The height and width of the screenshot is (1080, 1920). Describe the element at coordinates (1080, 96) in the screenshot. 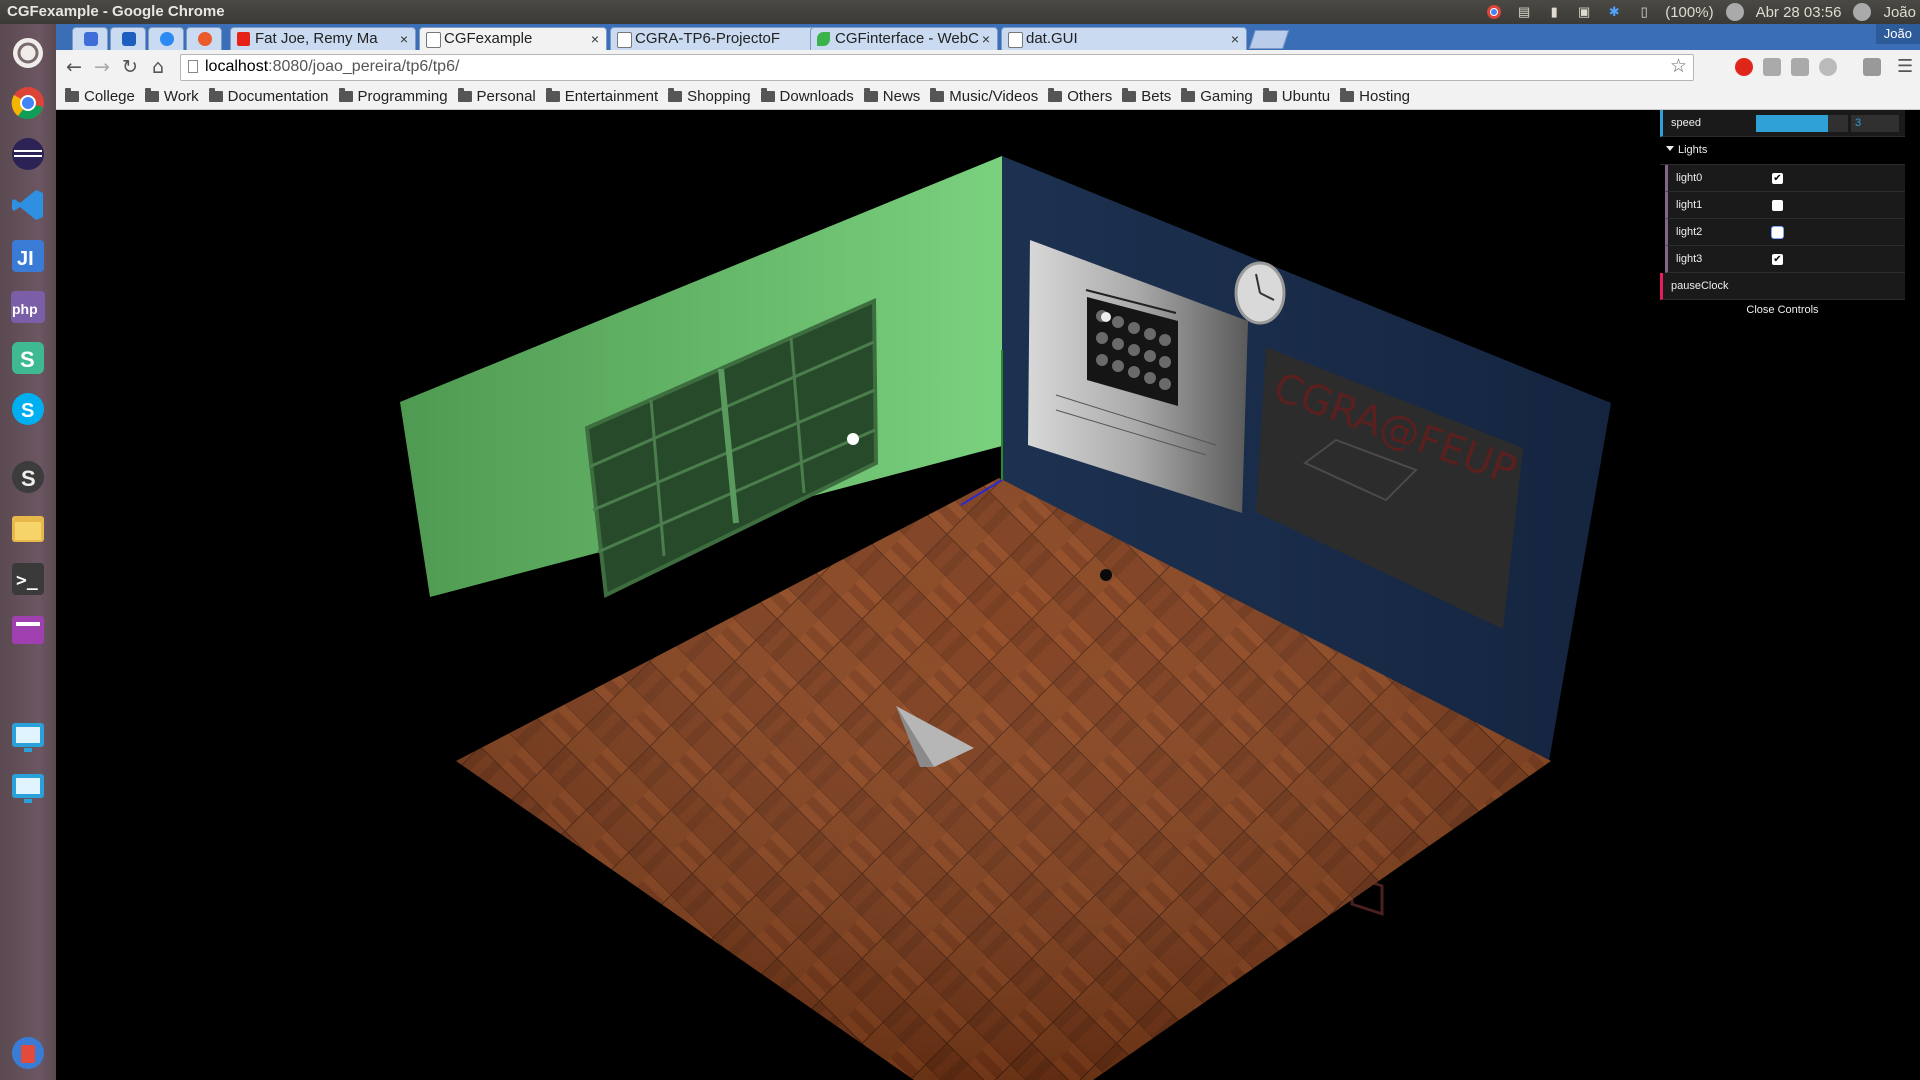

I see `bookmark-folder: Others` at that location.